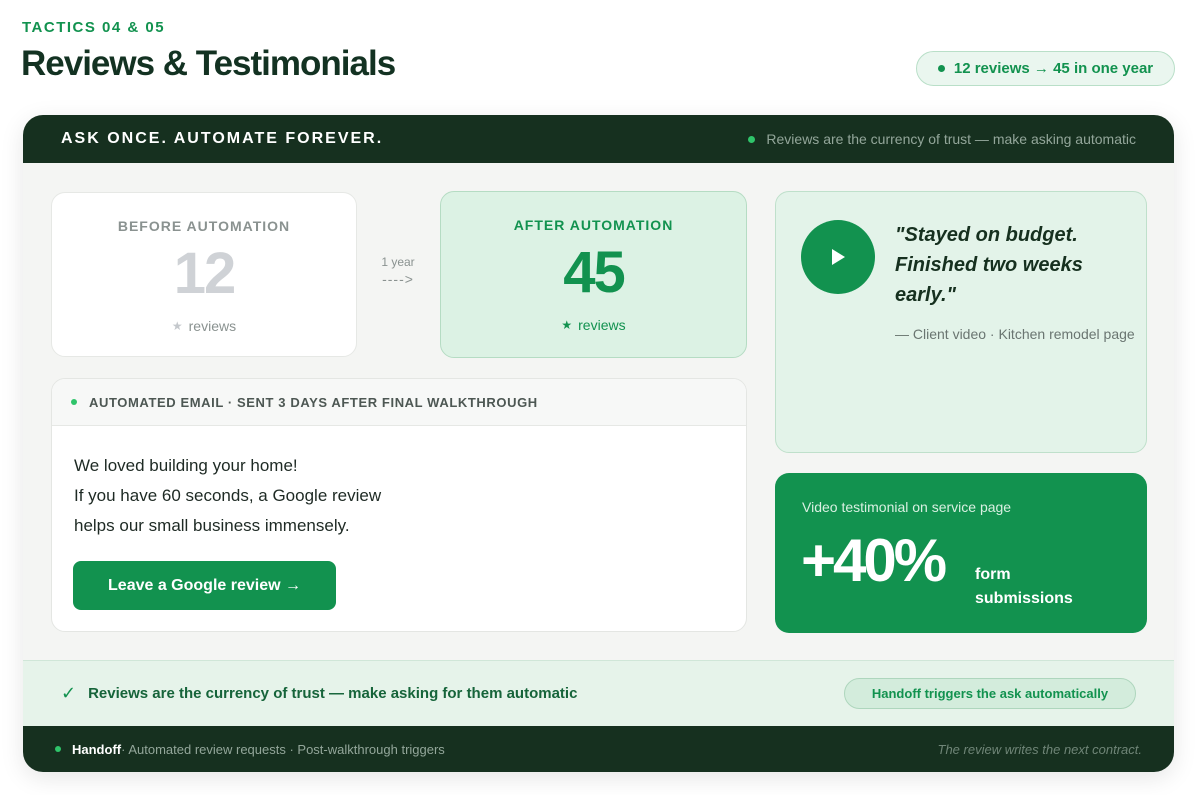 The height and width of the screenshot is (795, 1200). I want to click on lift-tail: form submissions, so click(1024, 587).